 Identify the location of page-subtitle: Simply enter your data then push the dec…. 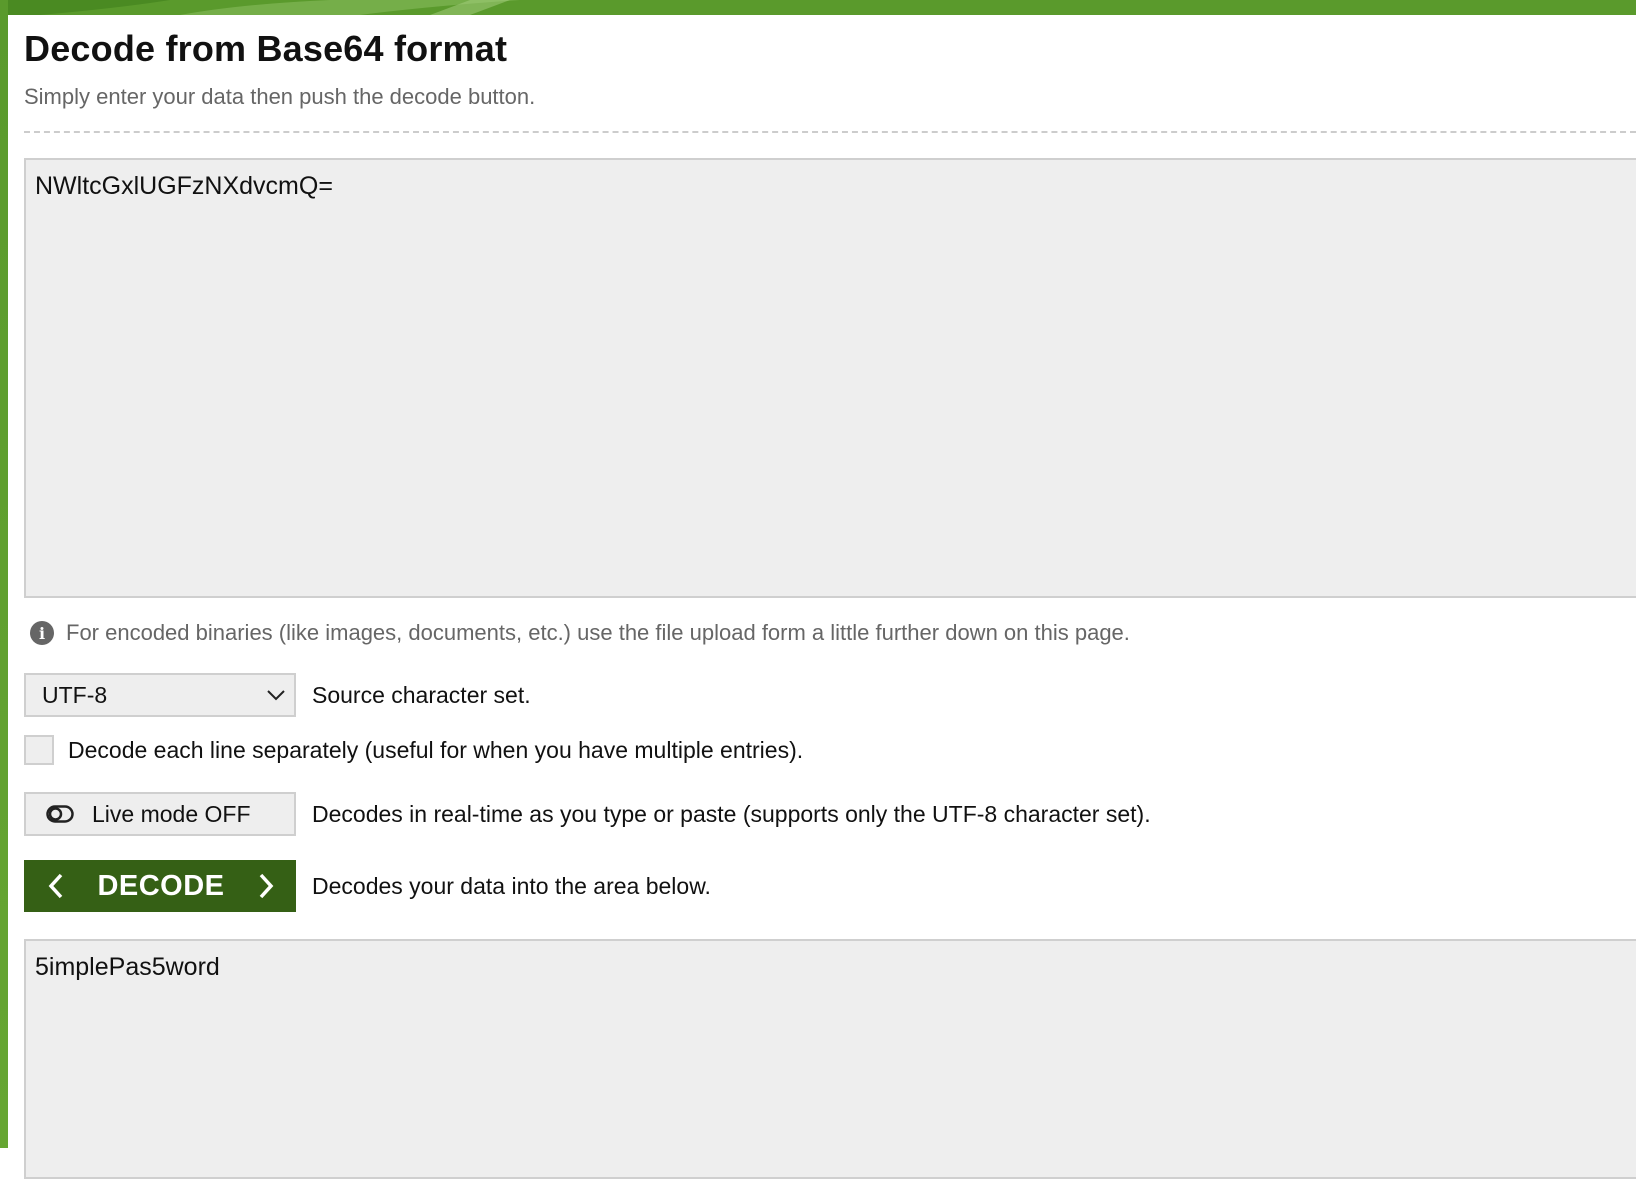
(280, 96).